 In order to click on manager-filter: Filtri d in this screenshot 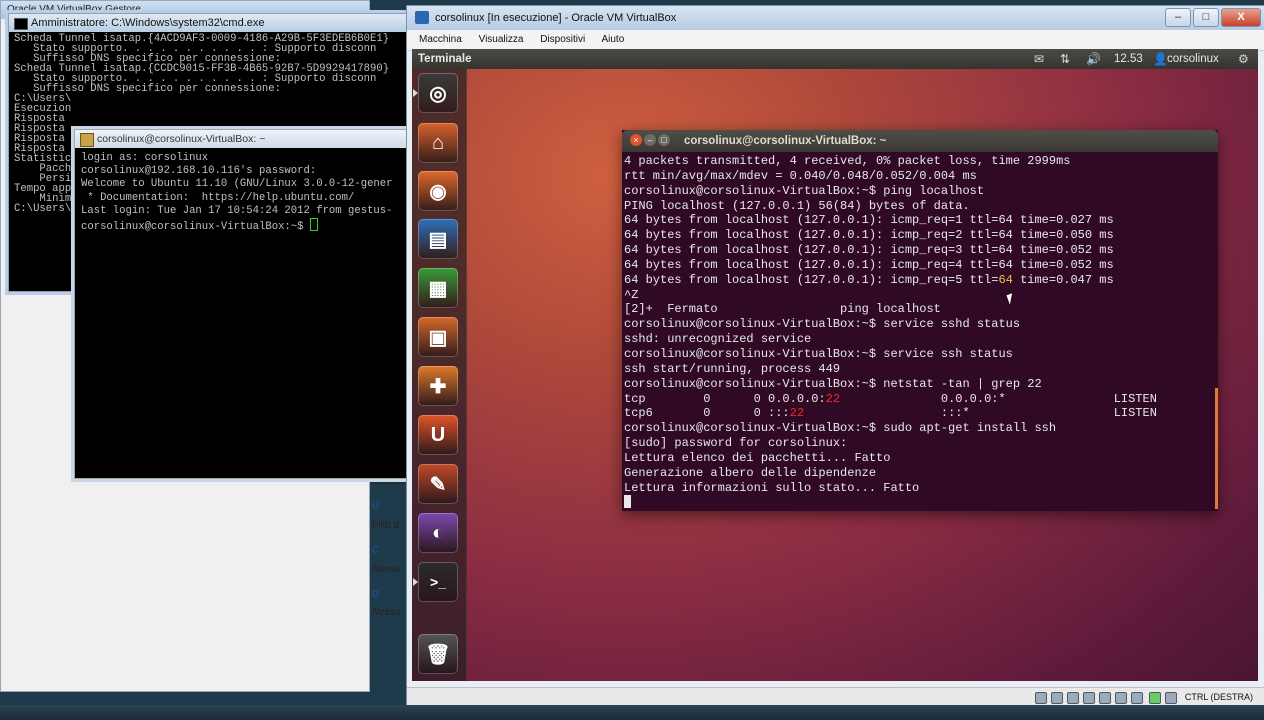, I will do `click(386, 525)`.